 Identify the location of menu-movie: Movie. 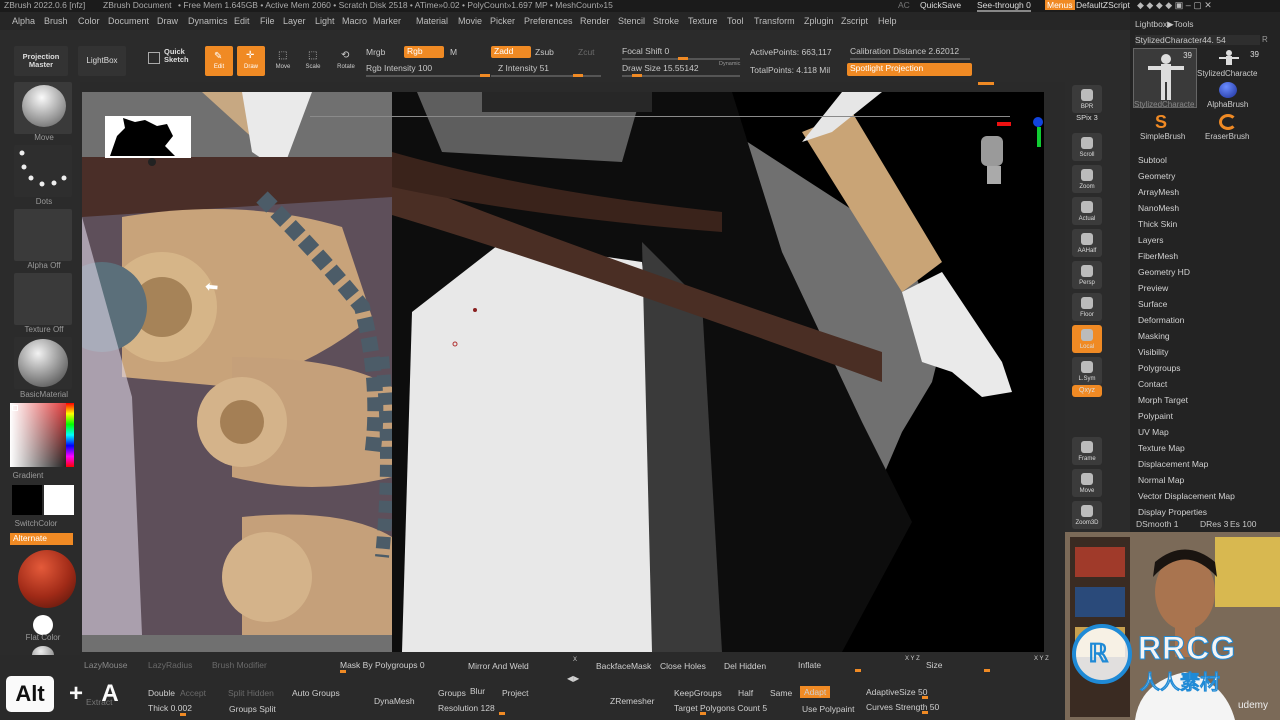
(470, 21).